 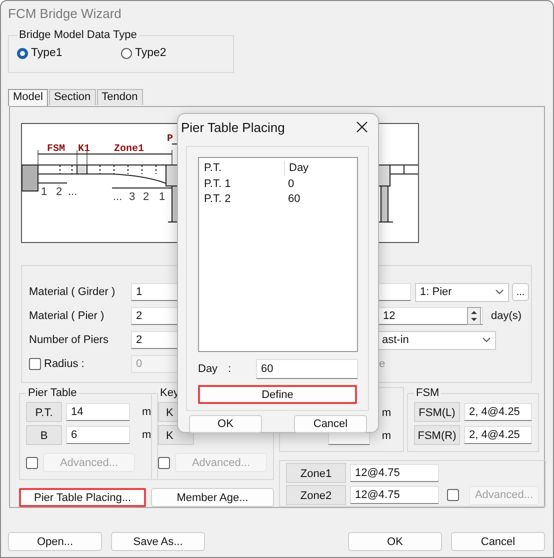 I want to click on row-label: Zone2, so click(x=316, y=495).